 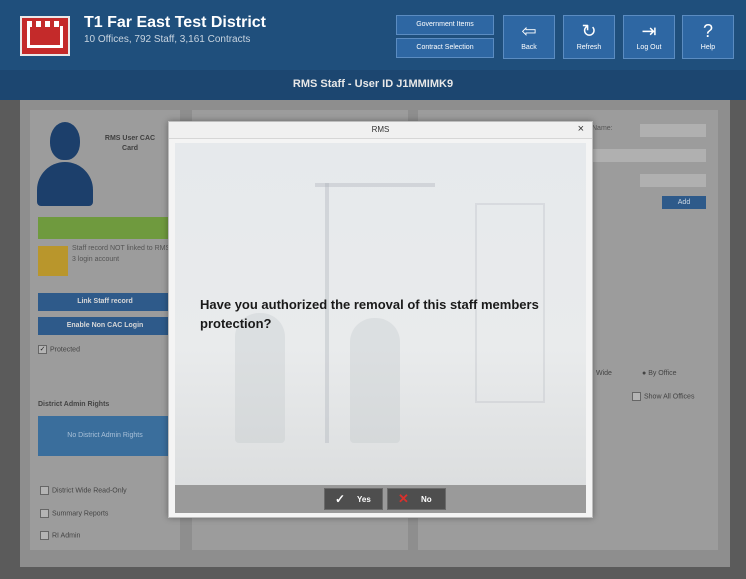 I want to click on contract-selection-button: Contract Selection, so click(x=445, y=48).